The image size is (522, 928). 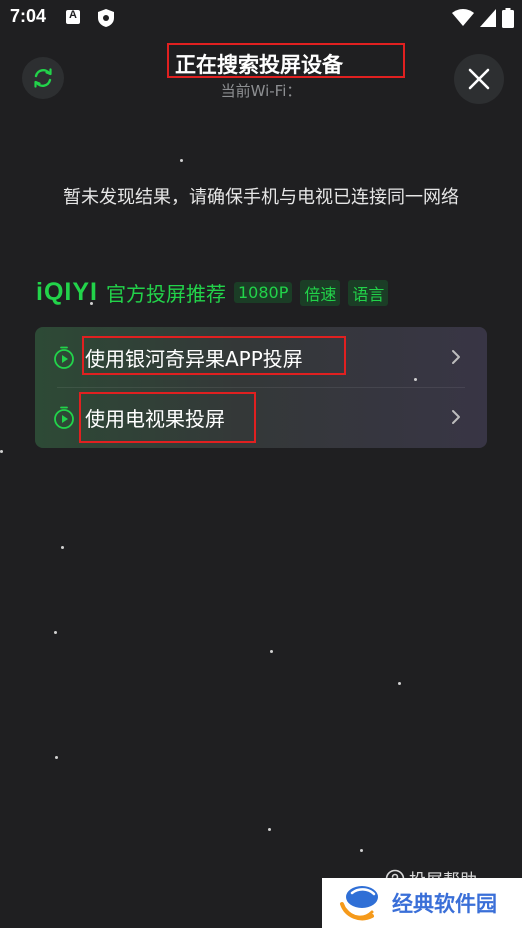 I want to click on status-time: 7:04, so click(x=28, y=16).